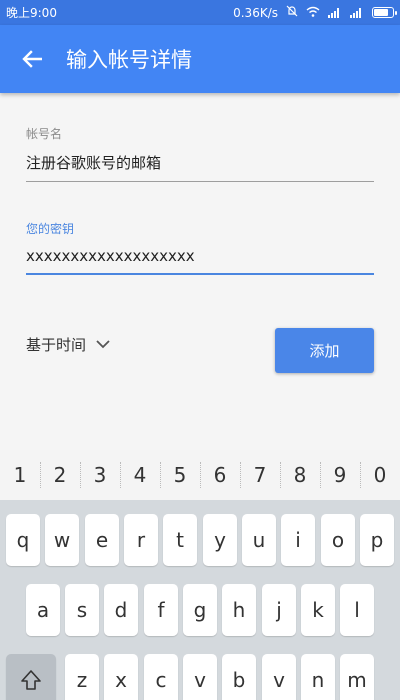  Describe the element at coordinates (300, 475) in the screenshot. I see `key-8: 8` at that location.